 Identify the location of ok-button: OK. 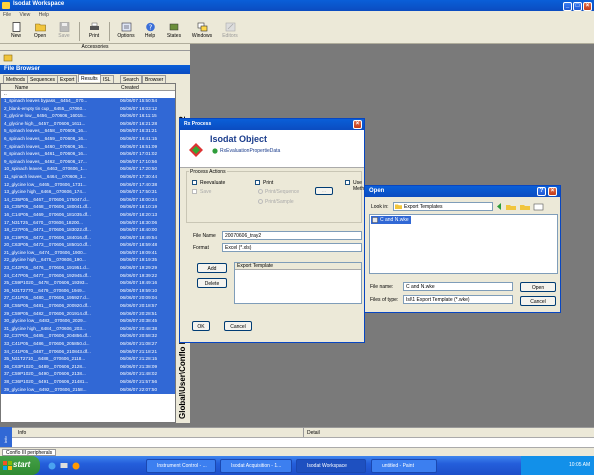
(201, 326).